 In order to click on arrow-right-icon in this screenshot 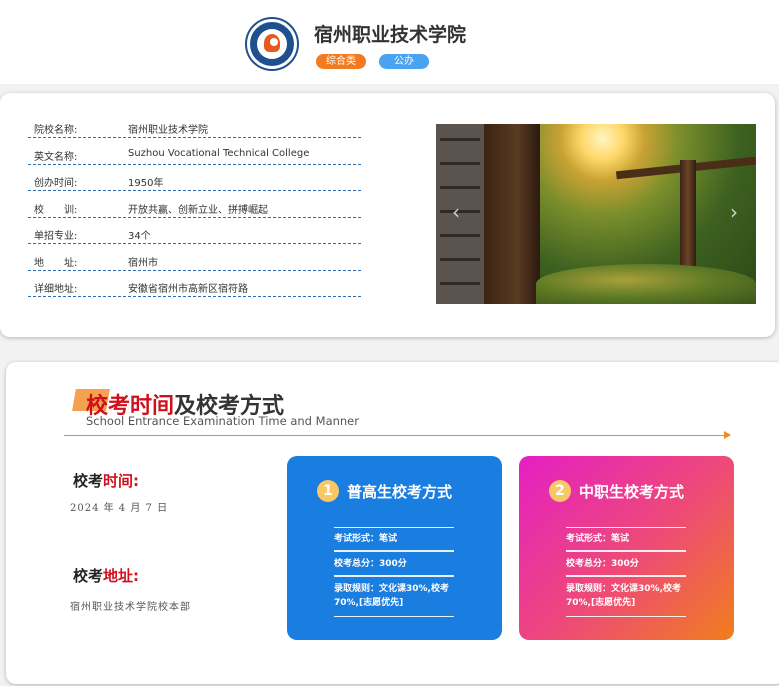, I will do `click(727, 435)`.